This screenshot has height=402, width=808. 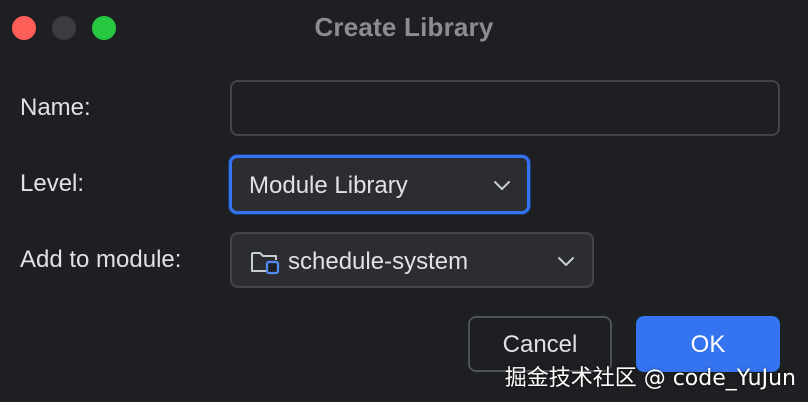 I want to click on level-select: Module Library, so click(x=379, y=184).